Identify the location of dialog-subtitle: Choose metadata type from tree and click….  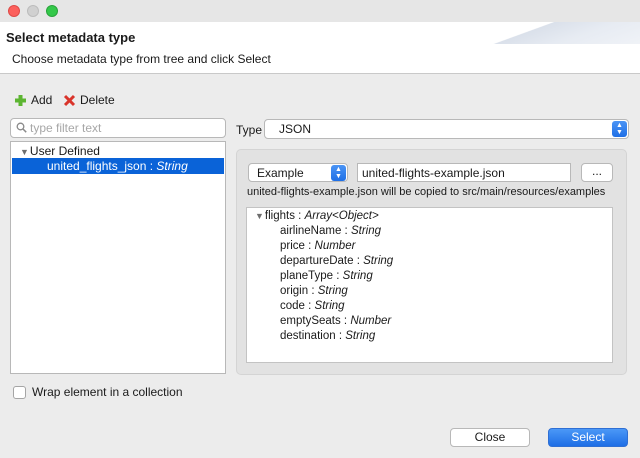
(141, 59).